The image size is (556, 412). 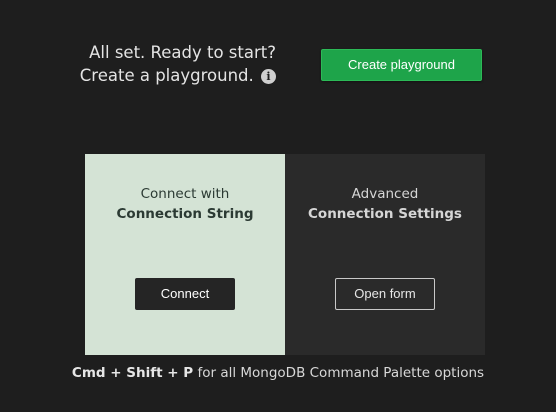 What do you see at coordinates (385, 194) in the screenshot?
I see `connection-settings-line-1: Advanced` at bounding box center [385, 194].